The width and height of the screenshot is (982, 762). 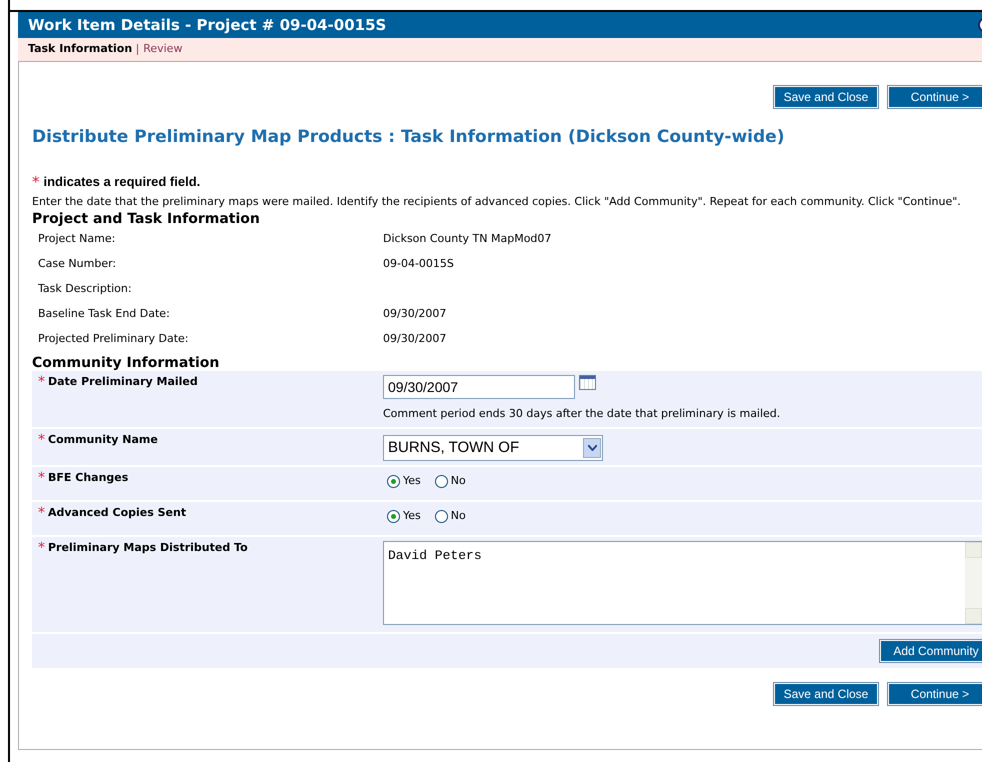 What do you see at coordinates (126, 363) in the screenshot?
I see `section-title: Community Information` at bounding box center [126, 363].